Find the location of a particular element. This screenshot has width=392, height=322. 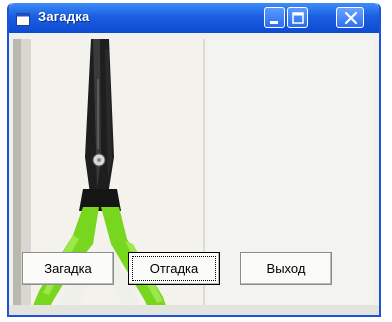

close-icon is located at coordinates (351, 18).